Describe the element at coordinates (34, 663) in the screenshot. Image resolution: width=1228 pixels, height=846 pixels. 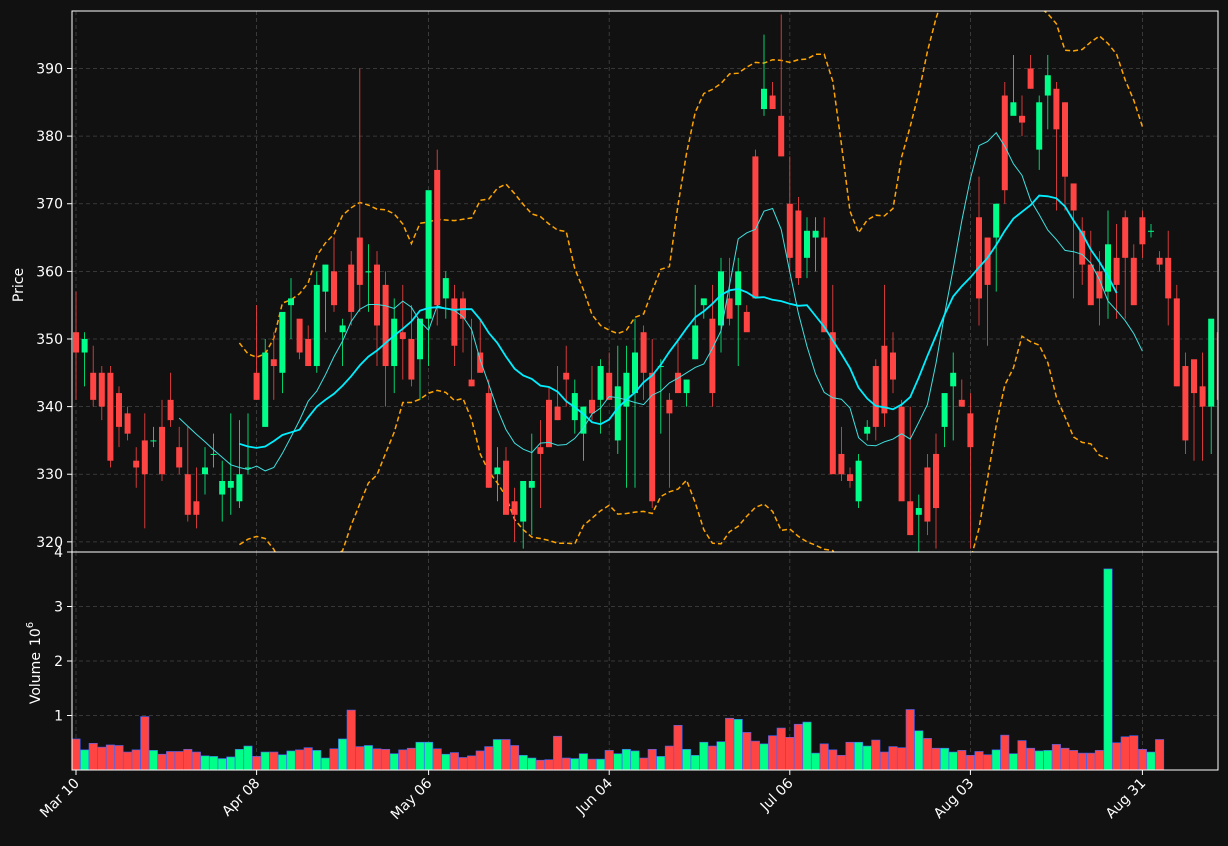
I see `volume-axis-label: Volume 106` at that location.